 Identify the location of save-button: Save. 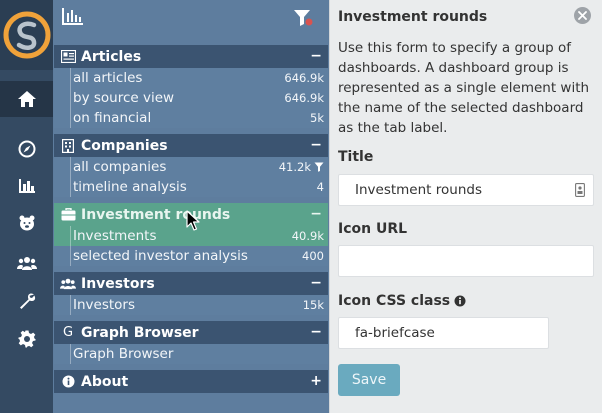
(369, 380).